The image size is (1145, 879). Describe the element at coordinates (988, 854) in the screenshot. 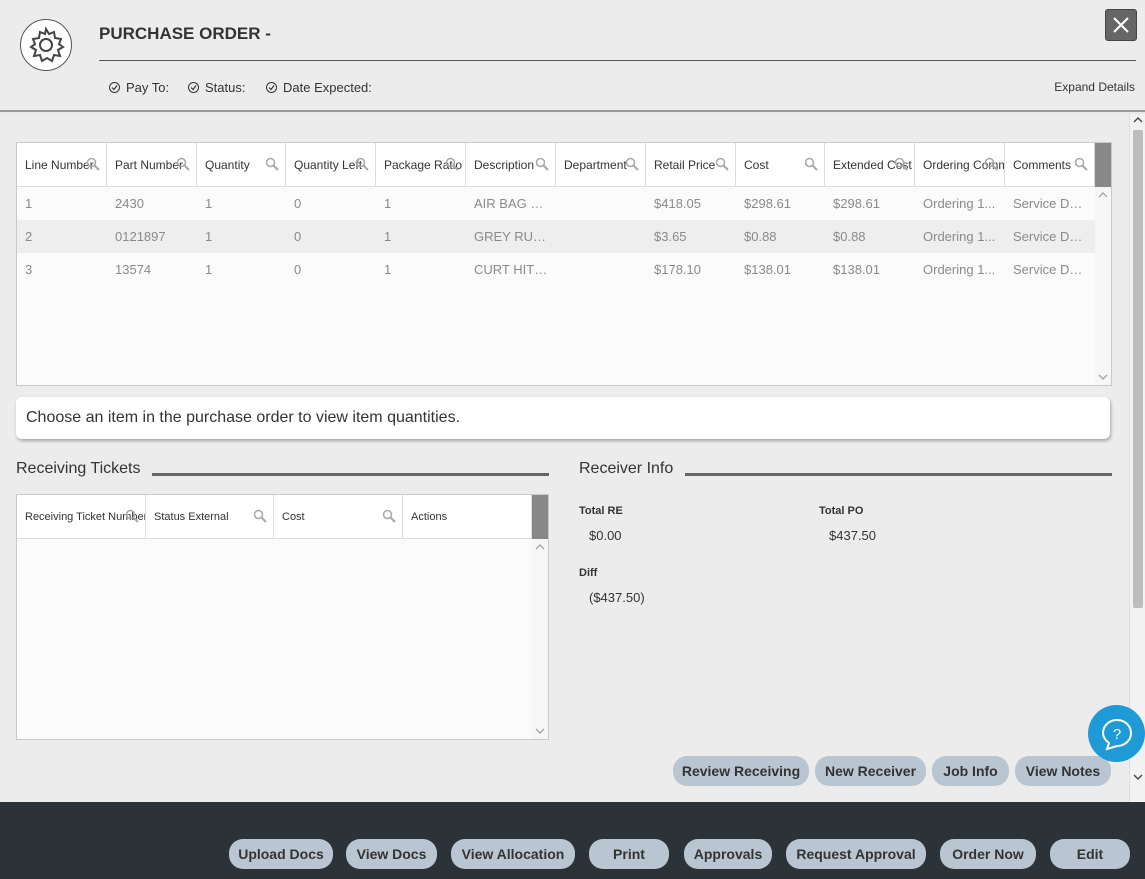

I see `order-now-button: Order Now` at that location.